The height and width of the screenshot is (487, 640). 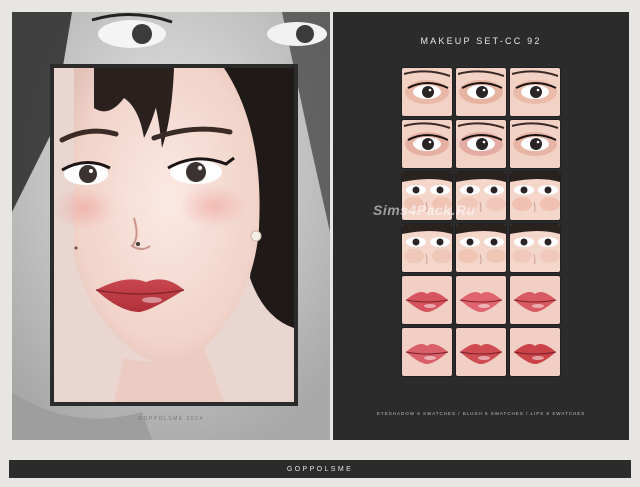 I want to click on credit-text: GOPPOLSME 2024, so click(x=171, y=419).